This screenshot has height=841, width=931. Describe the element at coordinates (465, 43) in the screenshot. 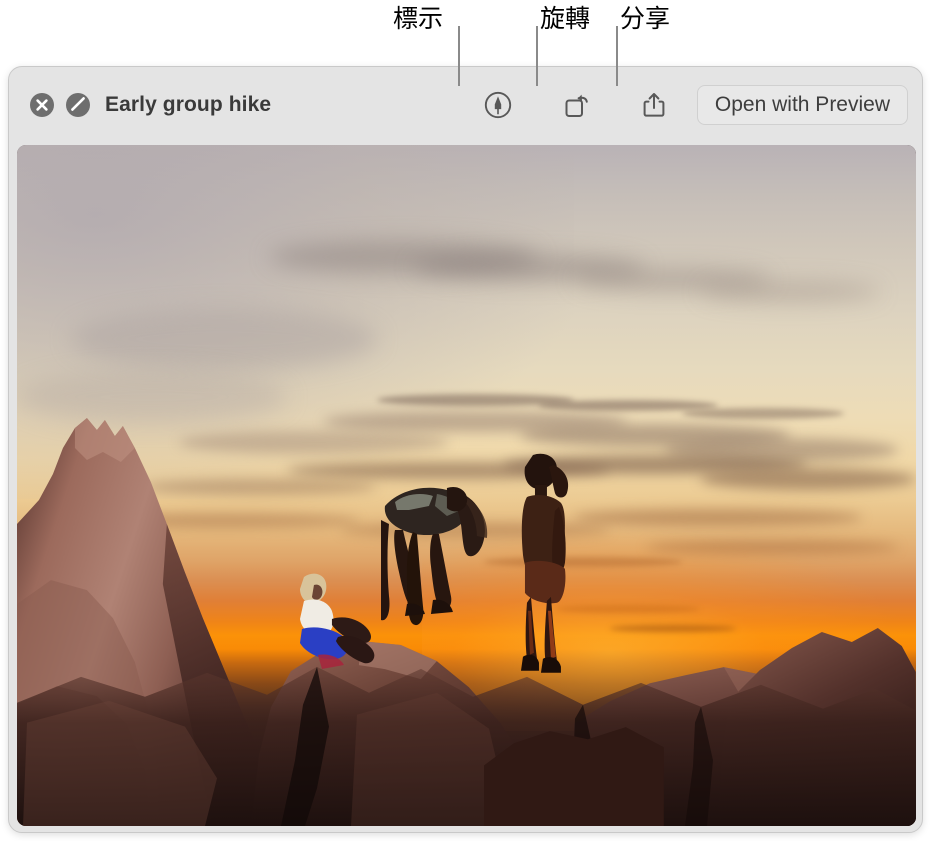

I see `callout-annotations: 標示 旋轉 分享` at that location.